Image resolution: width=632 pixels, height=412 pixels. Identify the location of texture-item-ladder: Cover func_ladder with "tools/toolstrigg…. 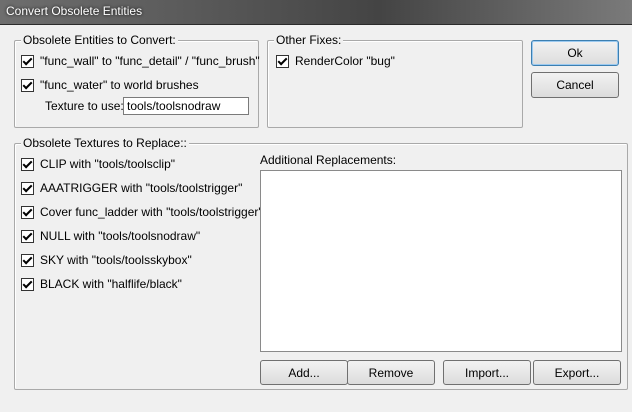
(142, 212).